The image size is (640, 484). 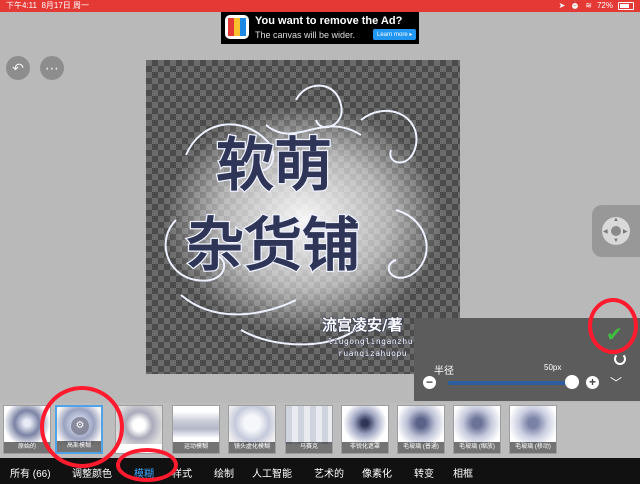 What do you see at coordinates (274, 165) in the screenshot?
I see `art-title-line1: 软萌` at bounding box center [274, 165].